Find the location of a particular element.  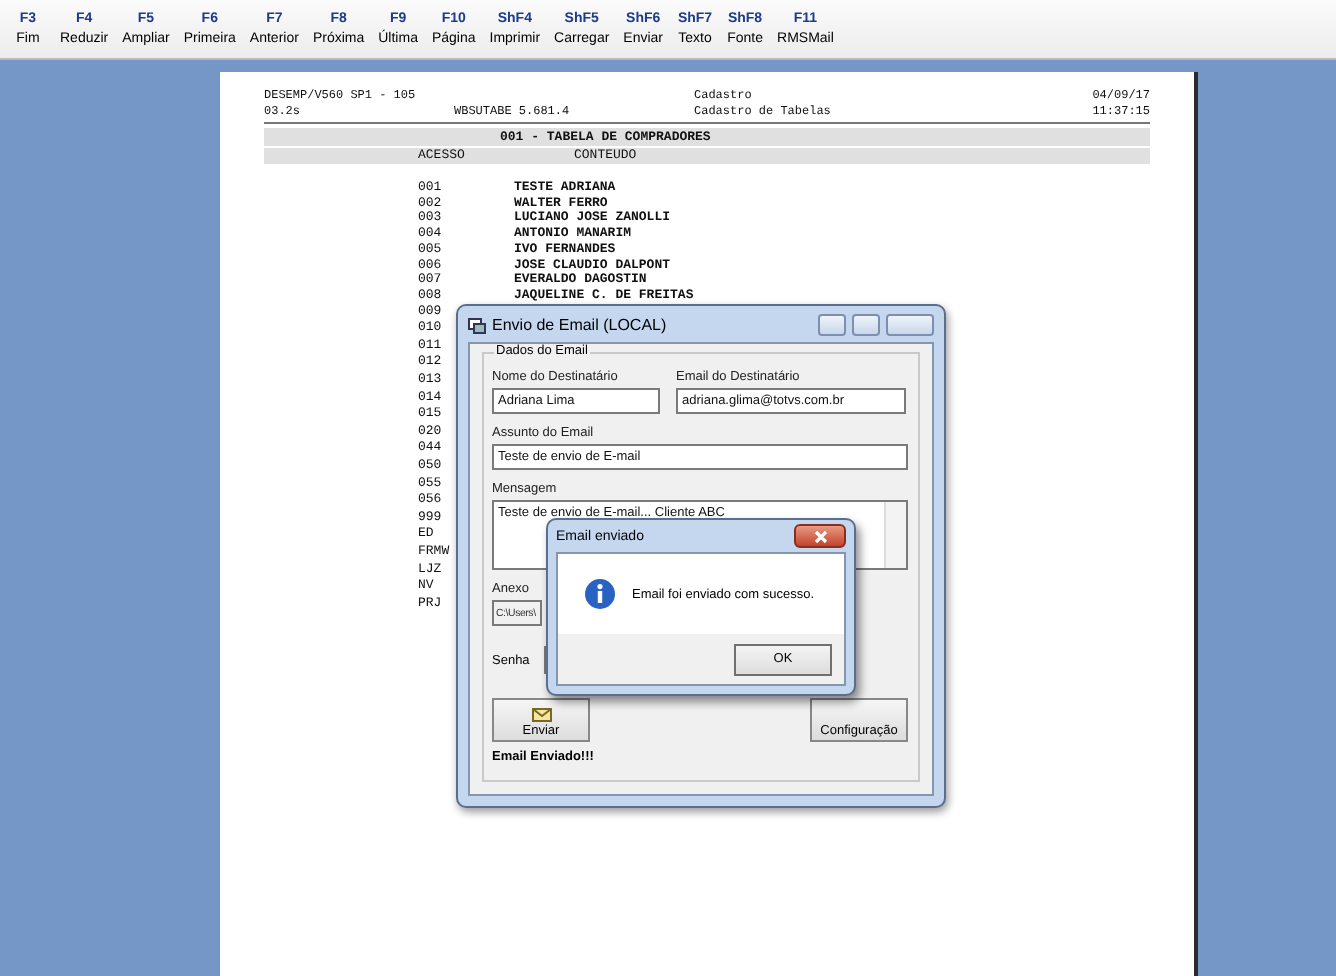

maximize-button is located at coordinates (866, 324).